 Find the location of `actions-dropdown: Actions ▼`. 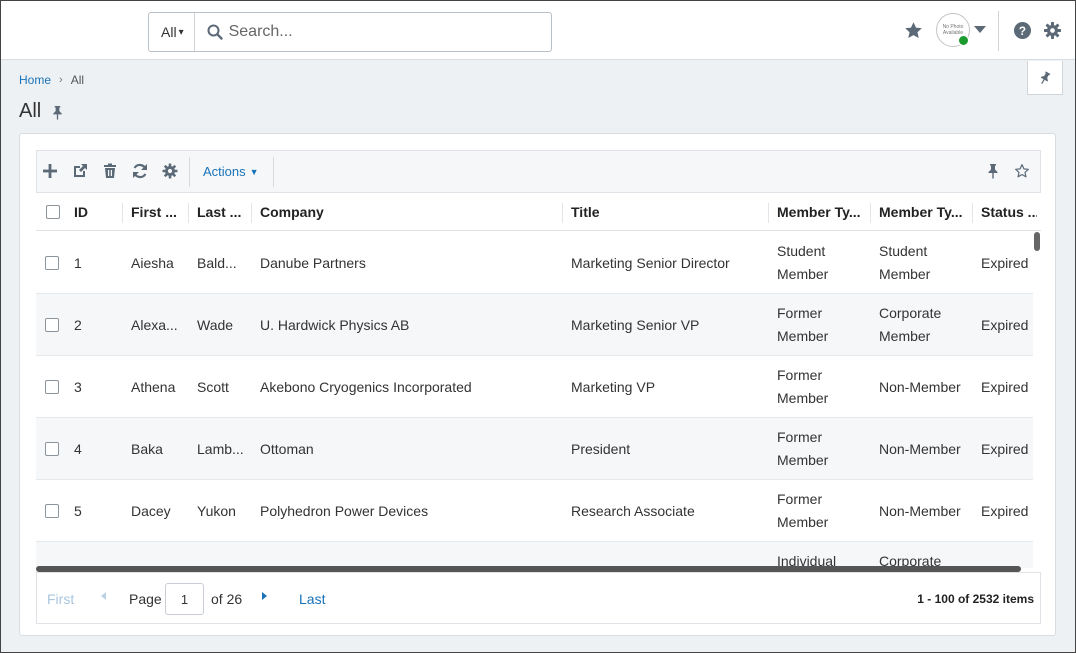

actions-dropdown: Actions ▼ is located at coordinates (231, 171).